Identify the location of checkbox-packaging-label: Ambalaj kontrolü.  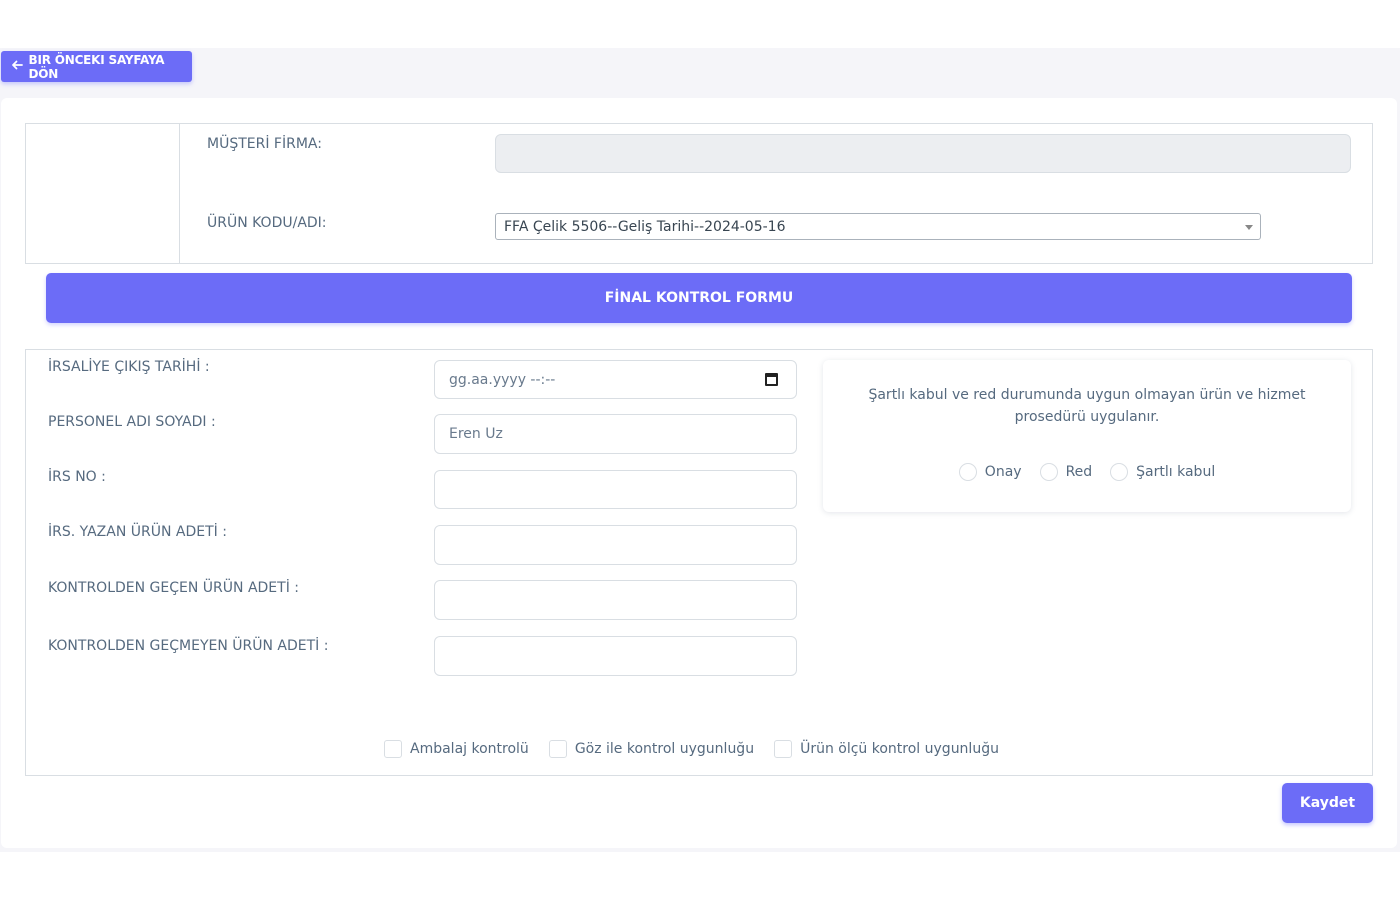
(469, 749).